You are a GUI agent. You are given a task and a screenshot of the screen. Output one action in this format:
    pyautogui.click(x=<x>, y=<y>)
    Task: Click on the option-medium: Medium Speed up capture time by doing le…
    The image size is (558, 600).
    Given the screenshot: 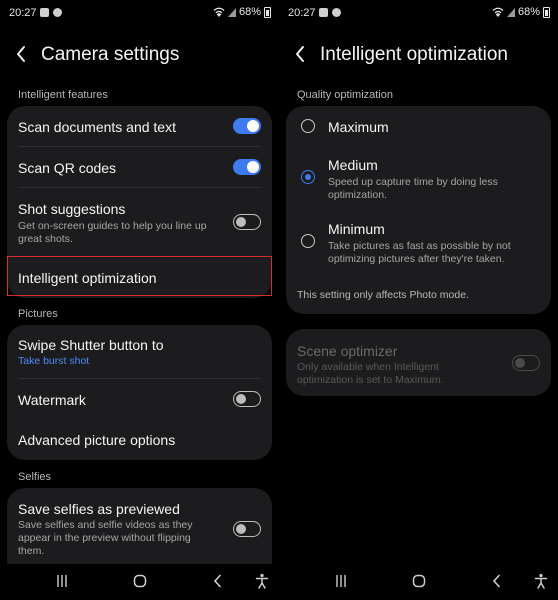 What is the action you would take?
    pyautogui.click(x=418, y=181)
    